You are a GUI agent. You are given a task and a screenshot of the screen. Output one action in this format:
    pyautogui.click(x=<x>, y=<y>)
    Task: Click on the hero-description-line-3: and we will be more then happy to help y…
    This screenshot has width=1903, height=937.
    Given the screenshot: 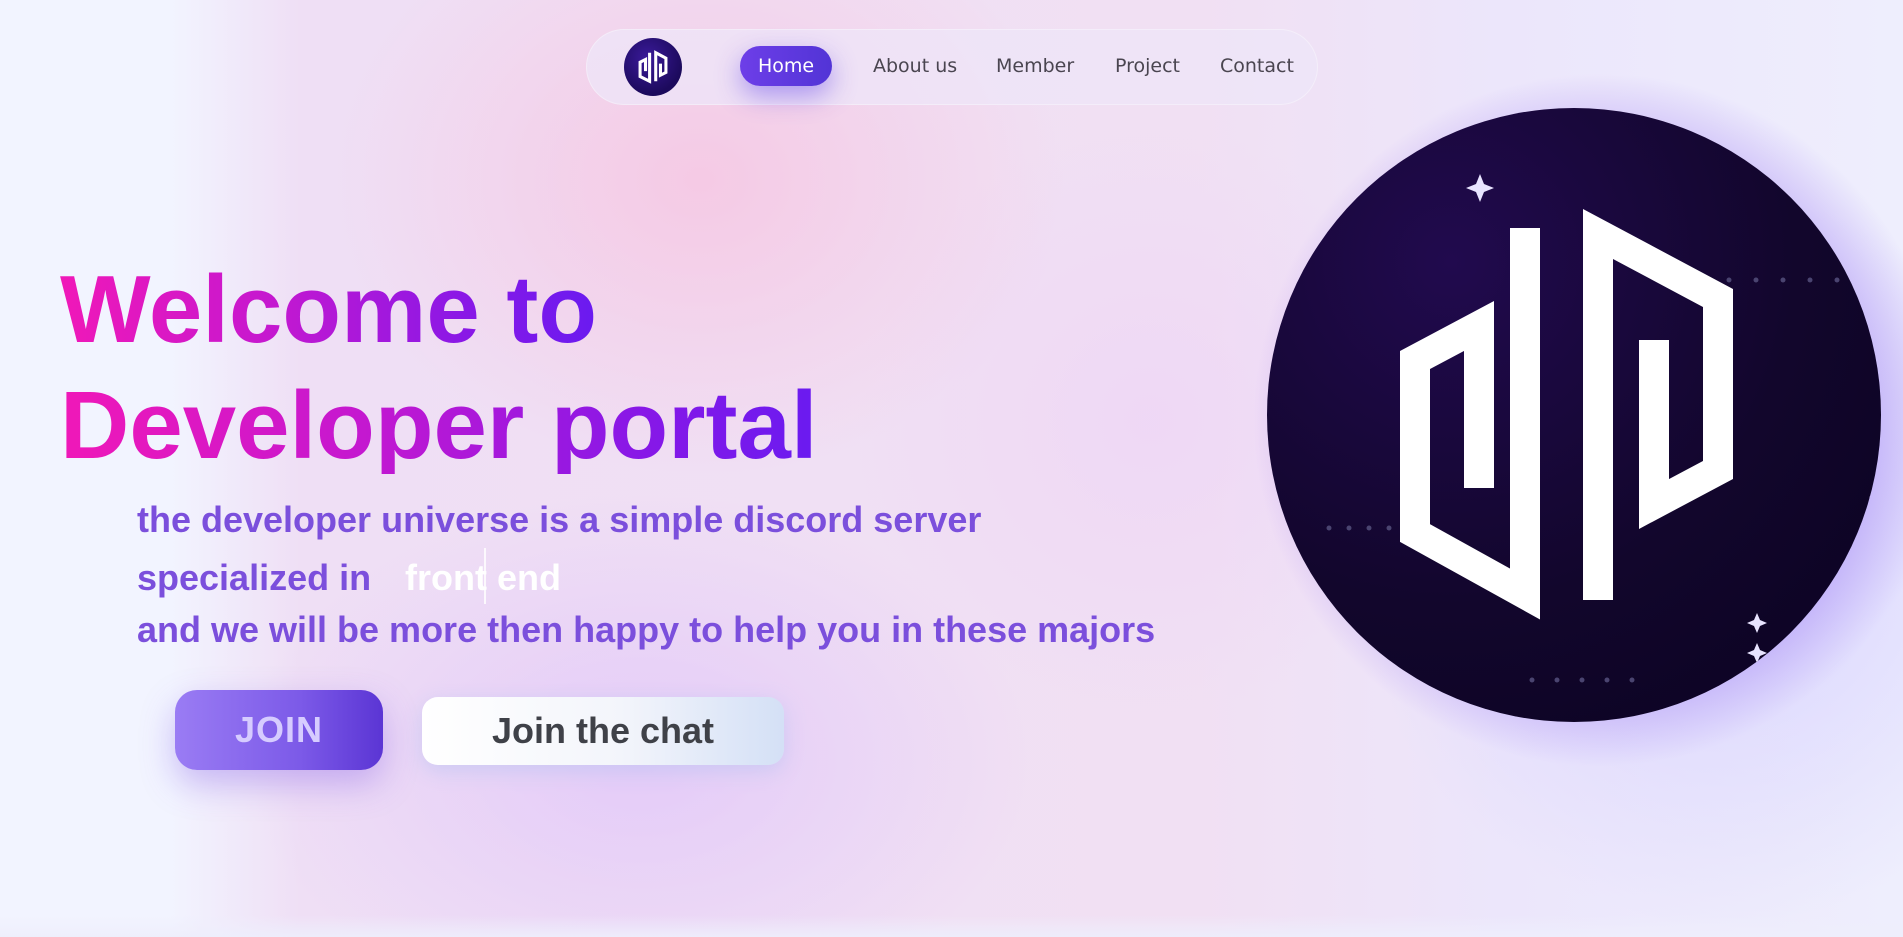 What is the action you would take?
    pyautogui.click(x=646, y=629)
    